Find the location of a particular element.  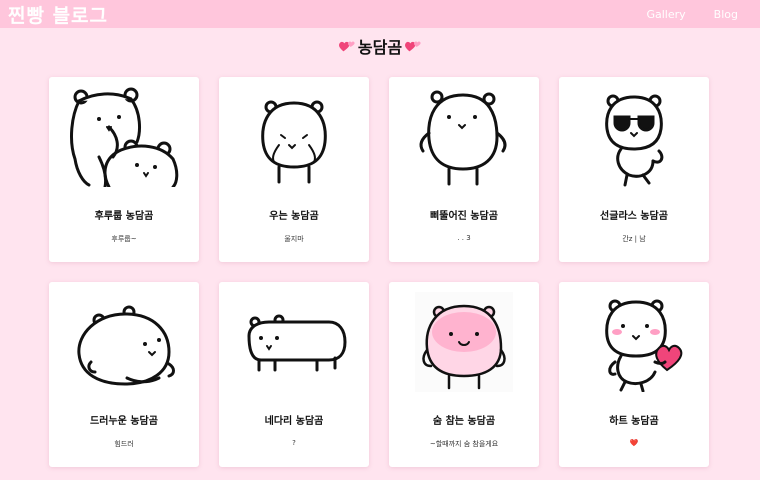

card-holding-breath: 숨 참는 농담곰 ~할때까지 숨 참을게요 is located at coordinates (464, 374).